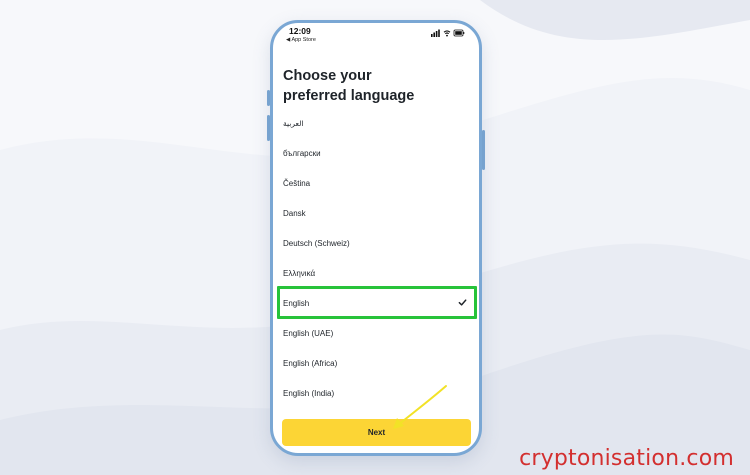  Describe the element at coordinates (310, 363) in the screenshot. I see `language-label: English (Africa)` at that location.